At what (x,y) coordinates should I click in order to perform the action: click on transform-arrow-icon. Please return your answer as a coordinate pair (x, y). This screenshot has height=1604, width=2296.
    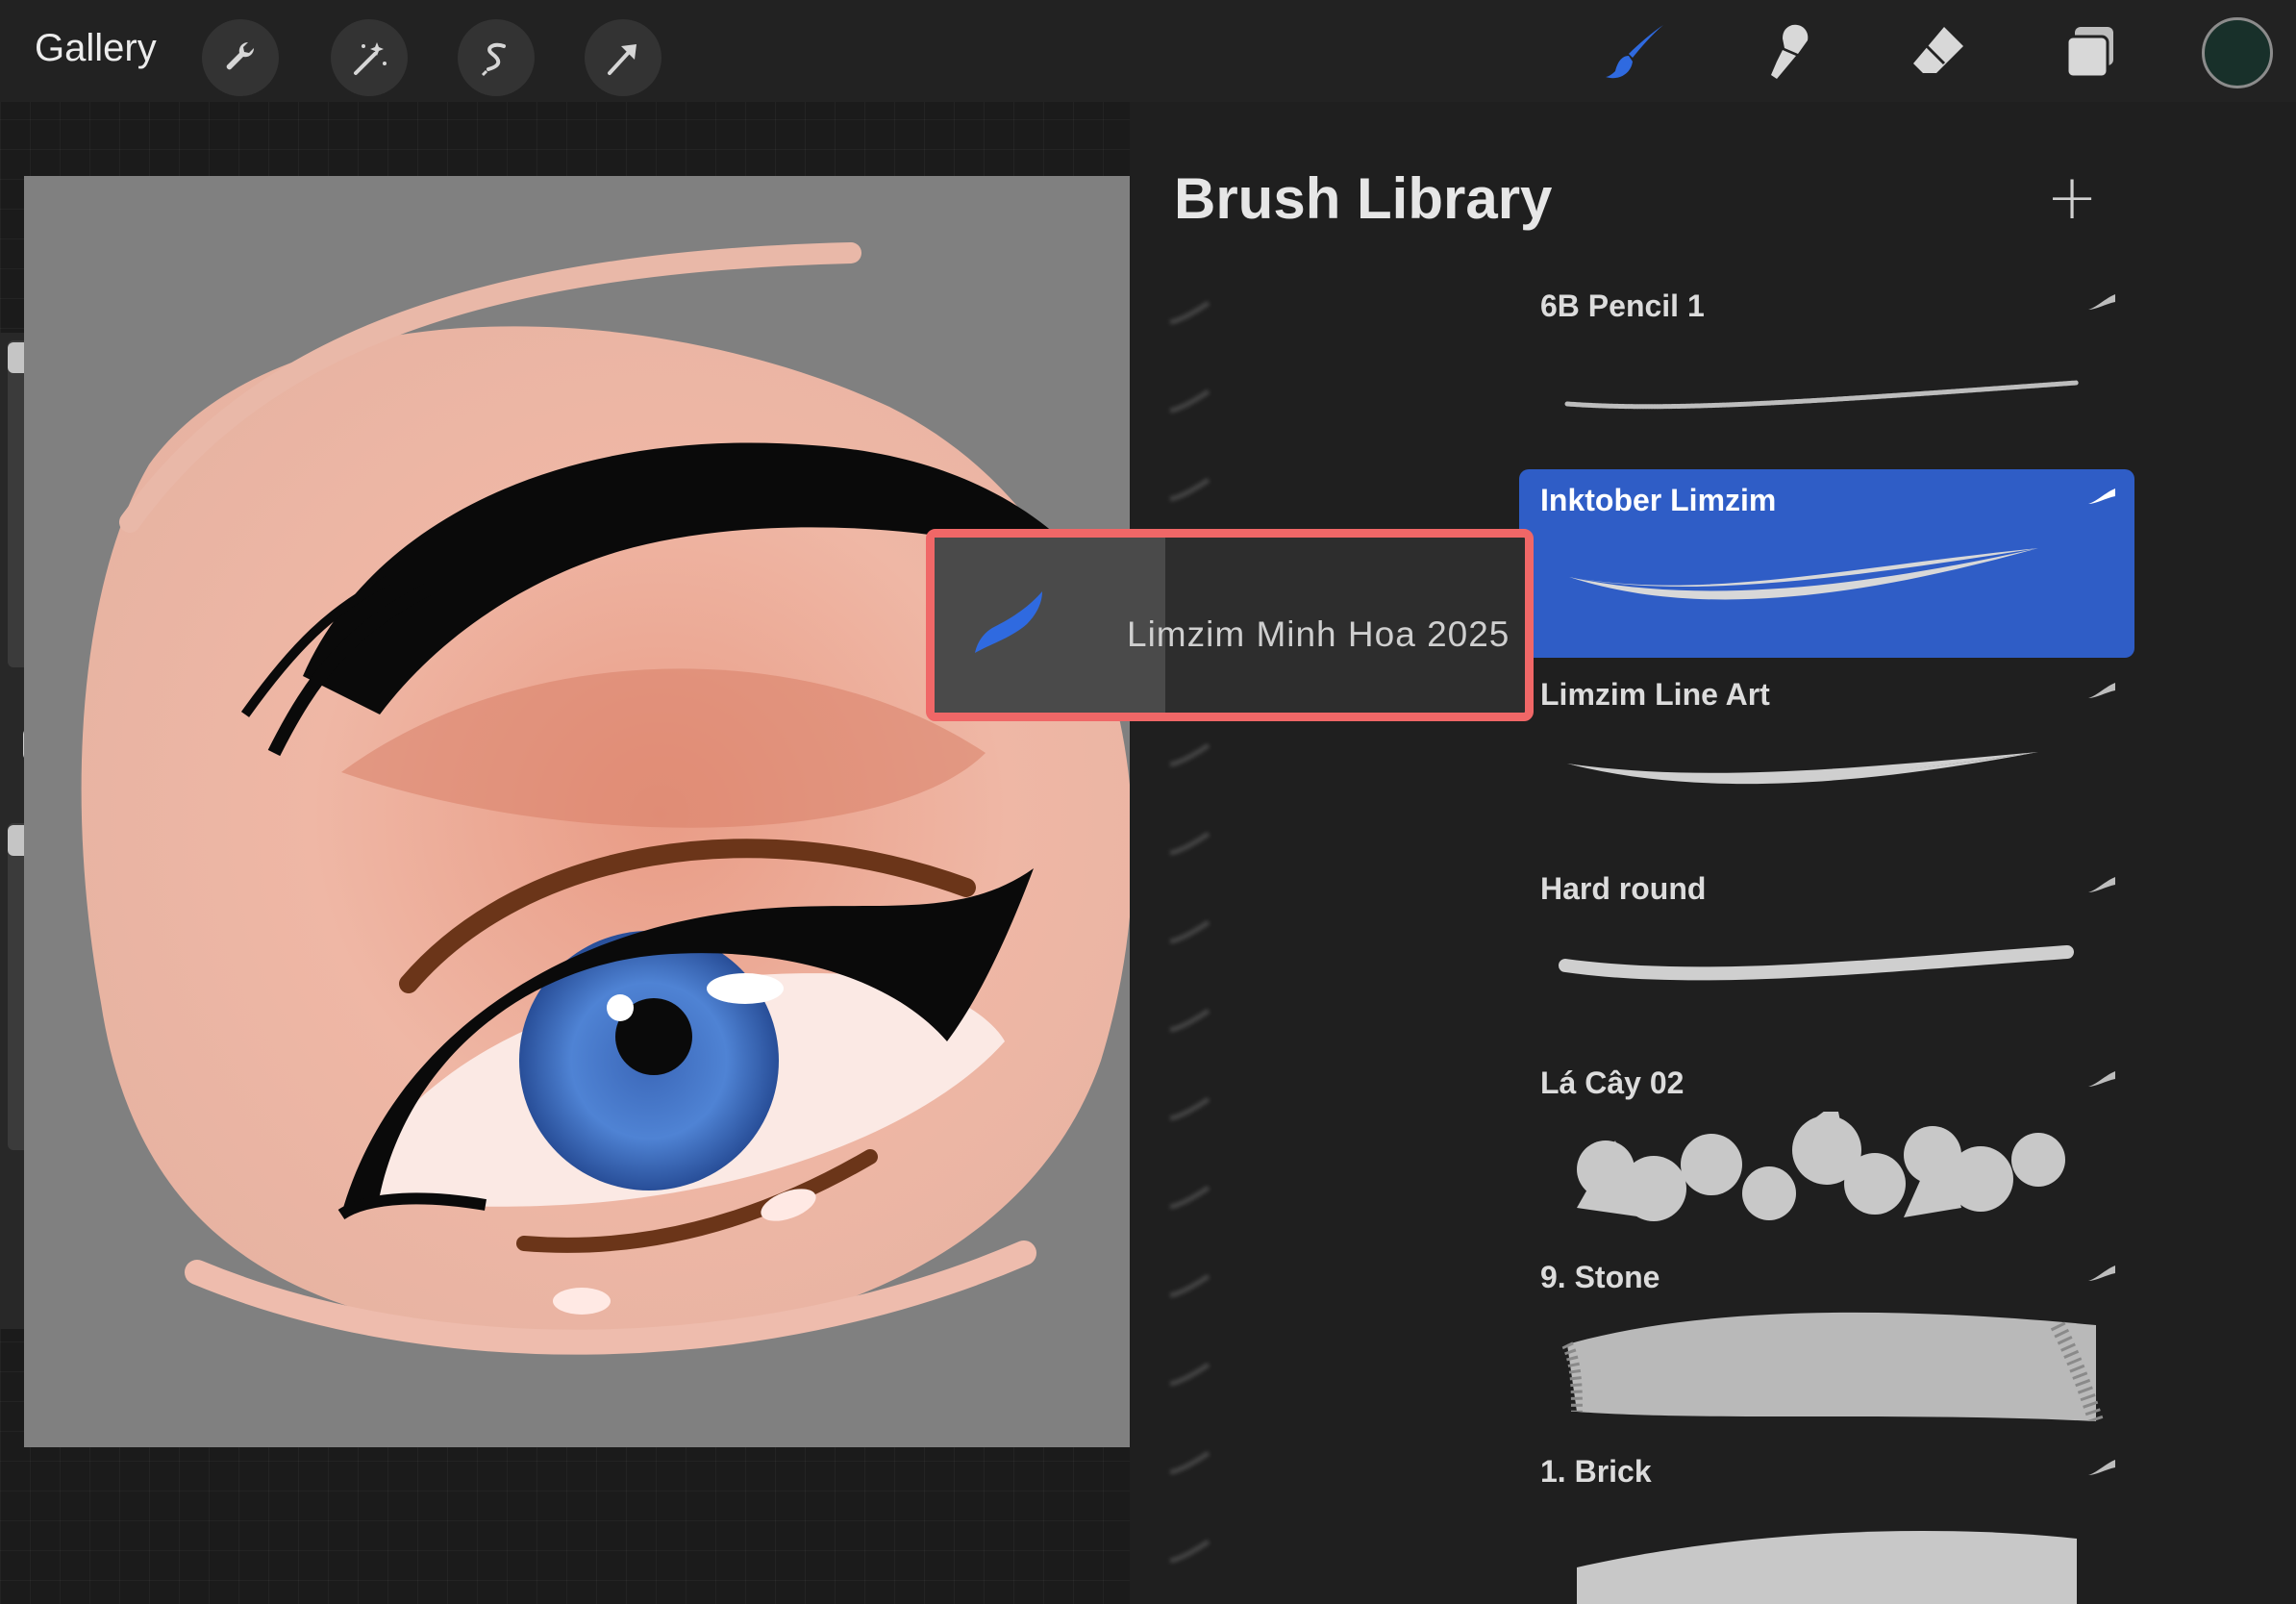
    Looking at the image, I should click on (622, 59).